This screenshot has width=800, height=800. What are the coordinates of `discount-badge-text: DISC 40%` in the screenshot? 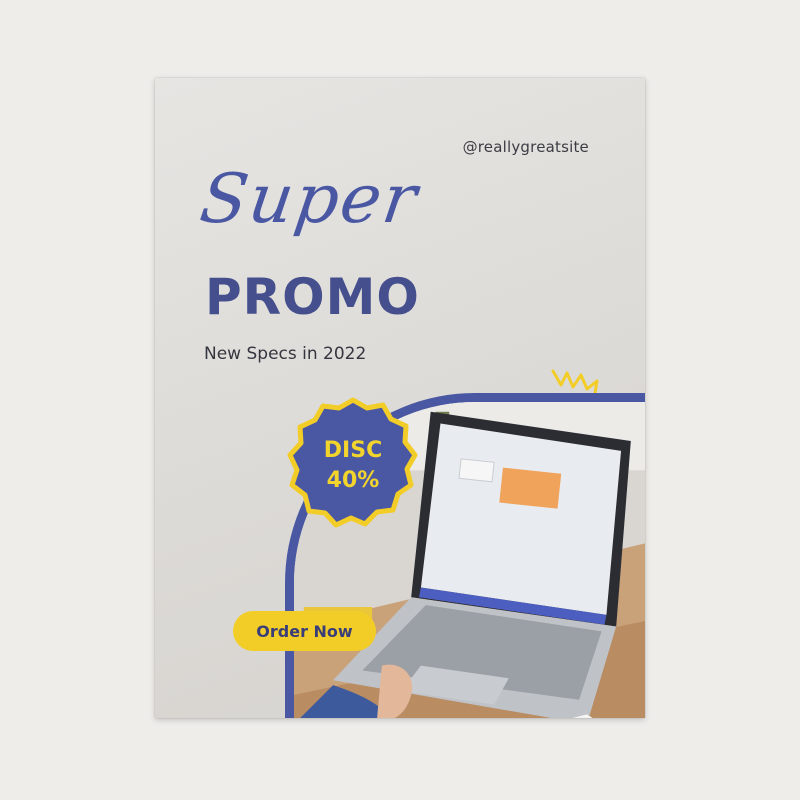 It's located at (353, 466).